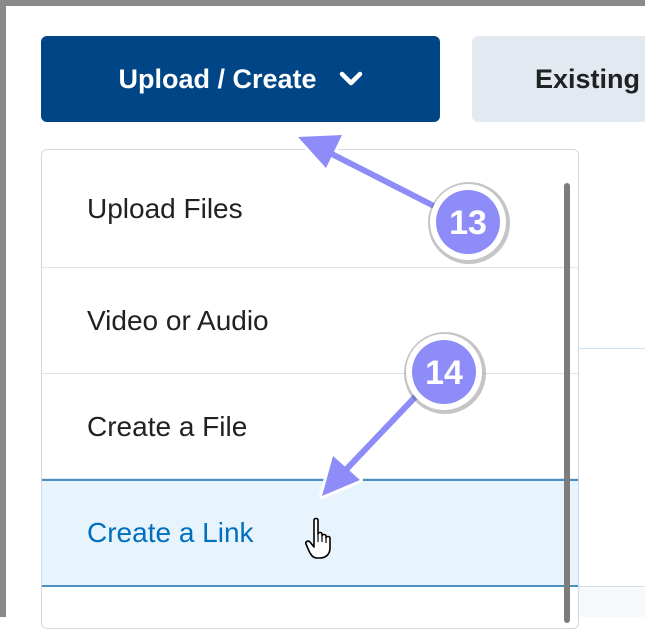 This screenshot has height=629, width=645. I want to click on menu-item-create-a-file: Create a File, so click(310, 427).